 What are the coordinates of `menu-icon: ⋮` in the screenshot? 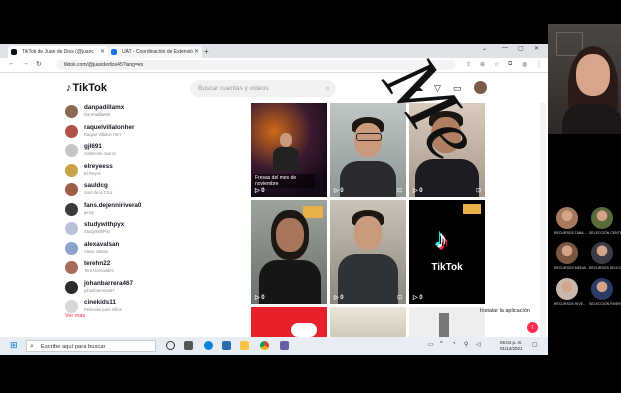 It's located at (539, 64).